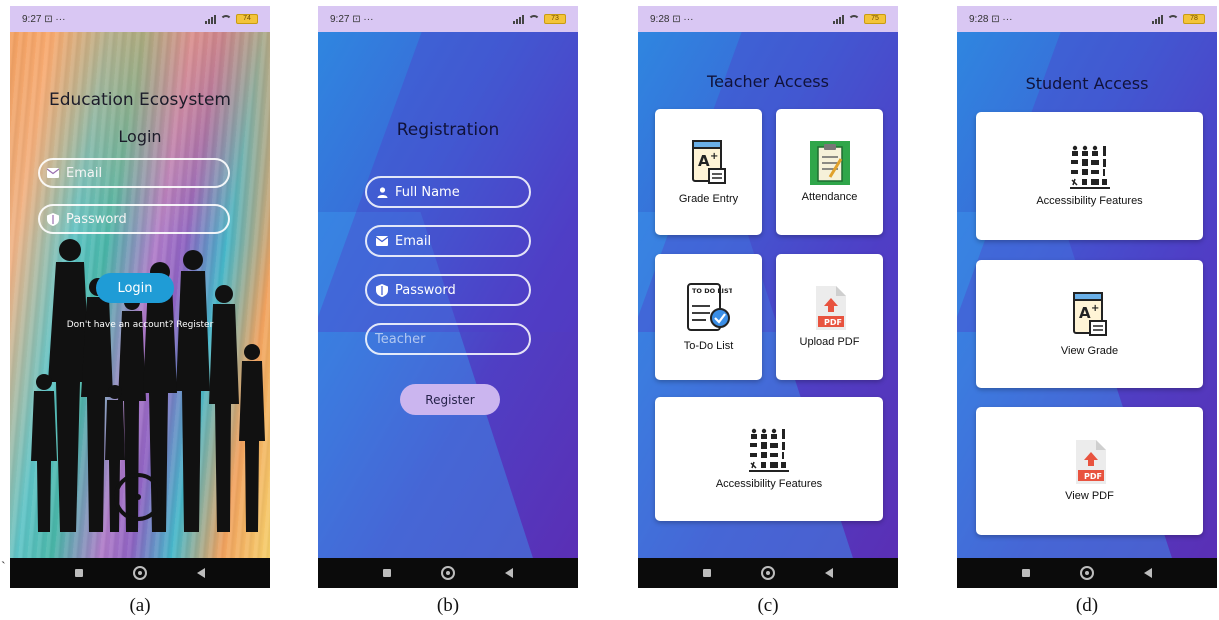  What do you see at coordinates (140, 136) in the screenshot?
I see `login-heading: Login` at bounding box center [140, 136].